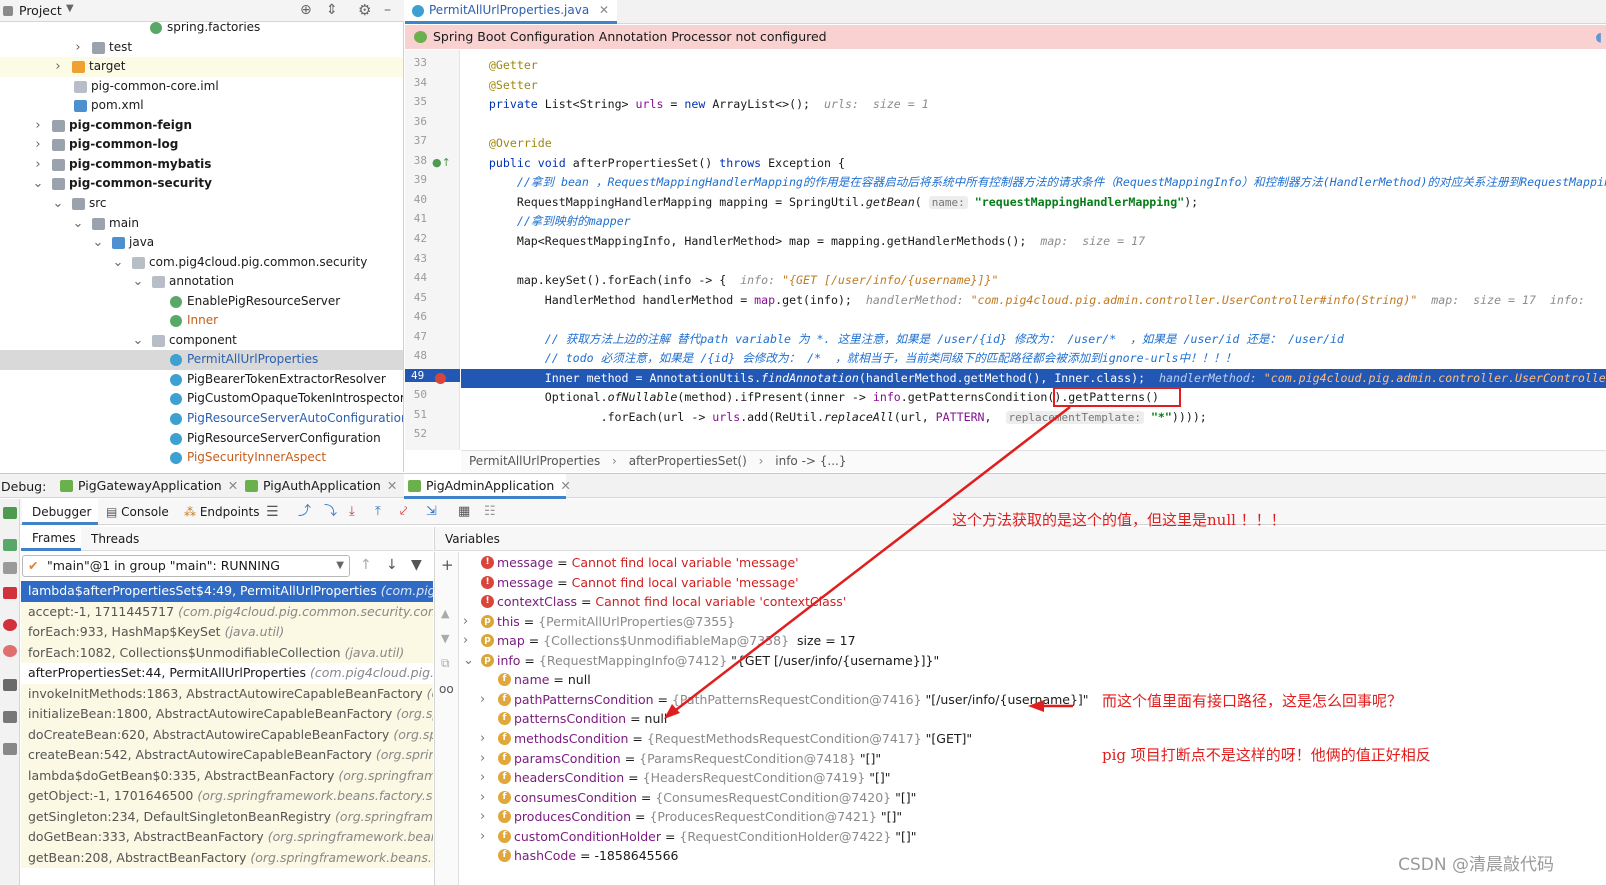 The width and height of the screenshot is (1606, 885). I want to click on annotation-note: 这个方法获取的是这个的值，但这里是null ！！！, so click(1119, 520).